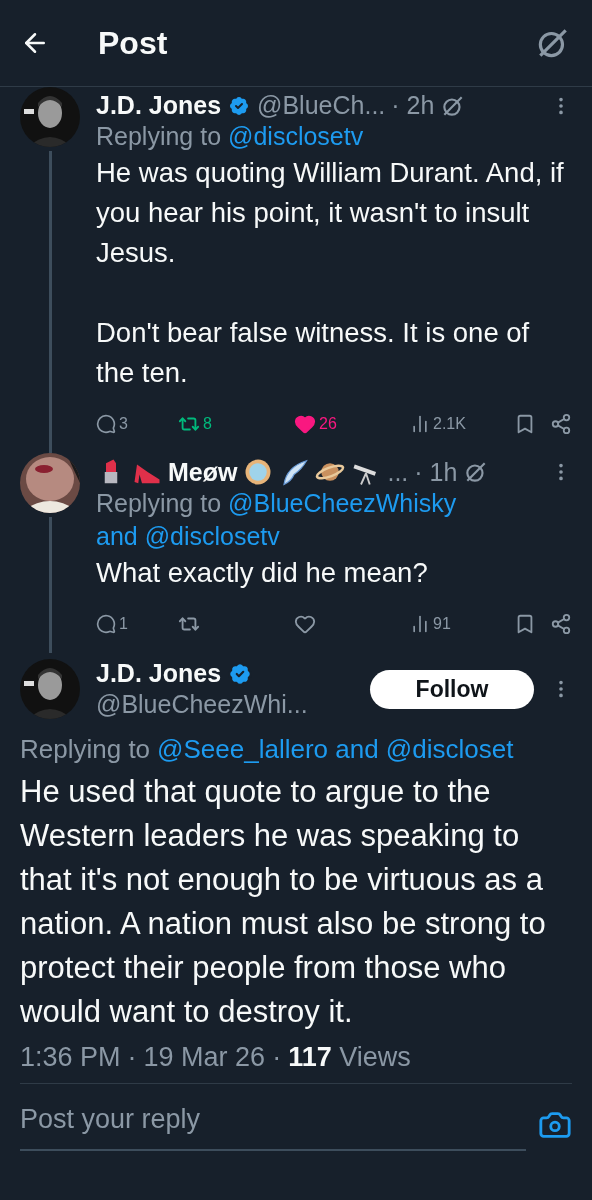 This screenshot has width=592, height=1200. I want to click on mention-link: @Seee_lallero and @discloset, so click(335, 749).